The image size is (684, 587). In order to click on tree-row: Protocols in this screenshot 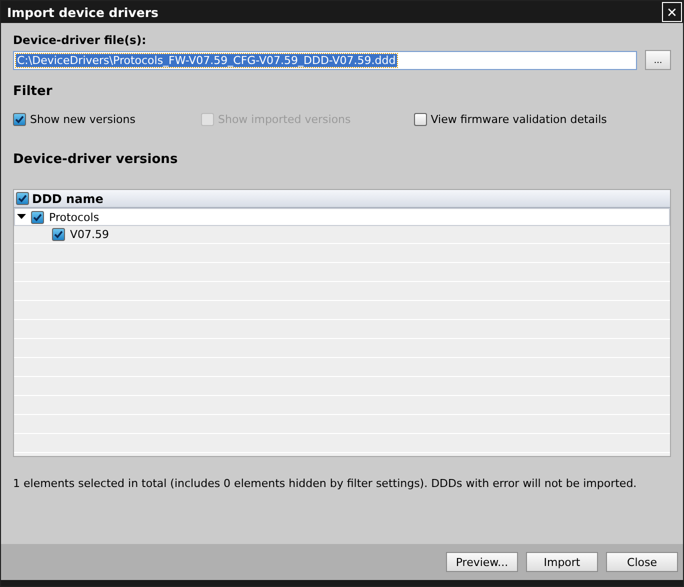, I will do `click(342, 217)`.